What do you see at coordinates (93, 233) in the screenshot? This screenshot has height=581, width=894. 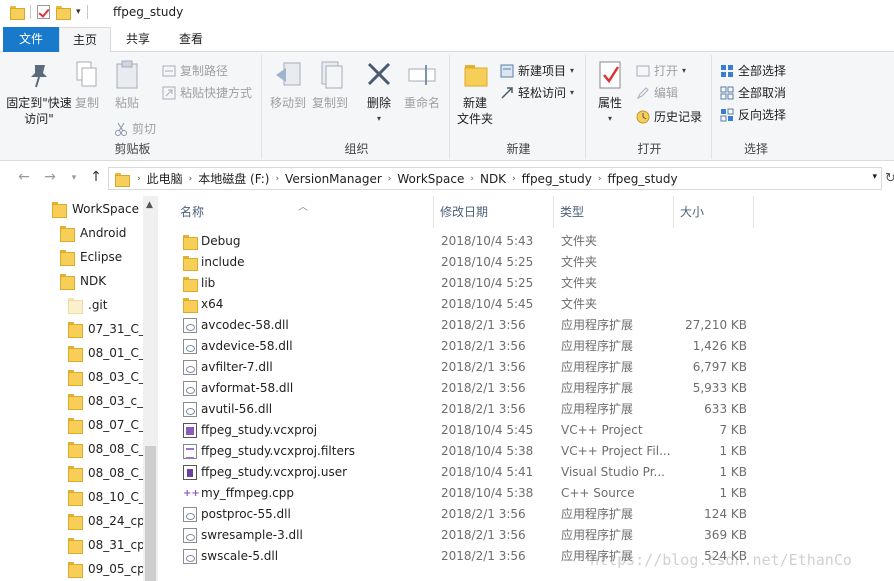 I see `tree-item: Android` at bounding box center [93, 233].